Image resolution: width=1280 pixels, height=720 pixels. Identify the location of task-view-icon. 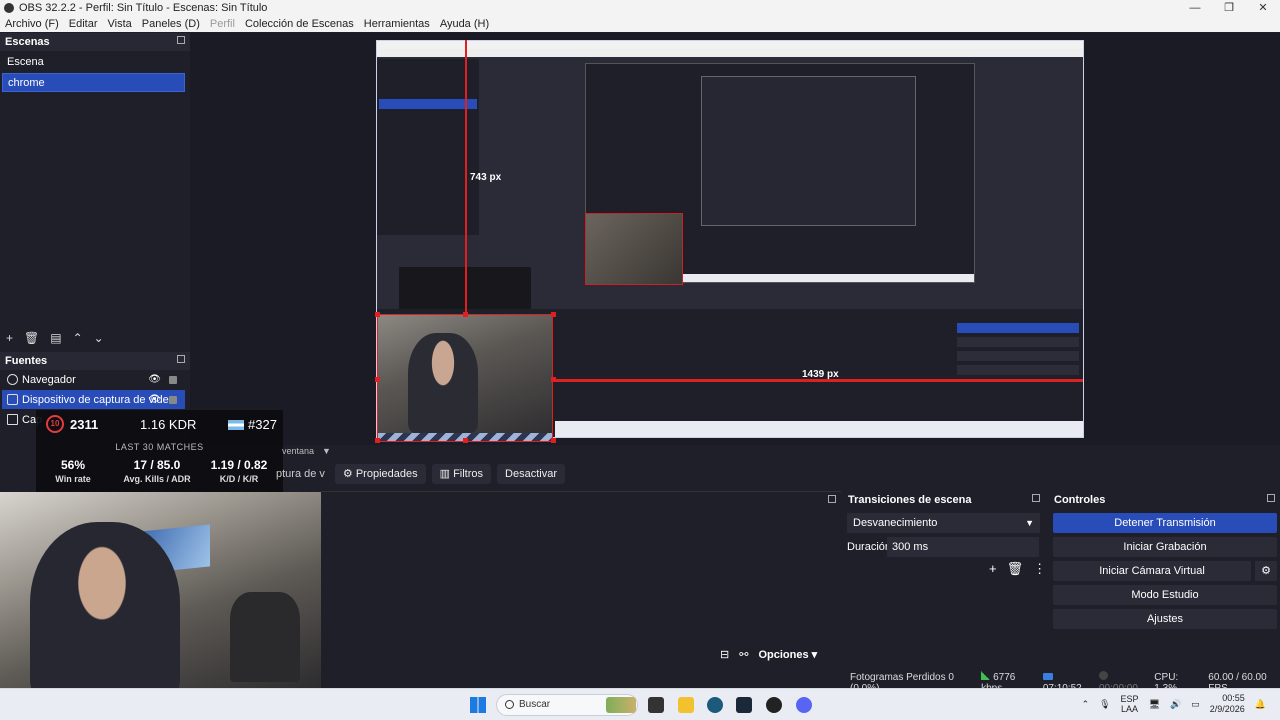
(656, 705).